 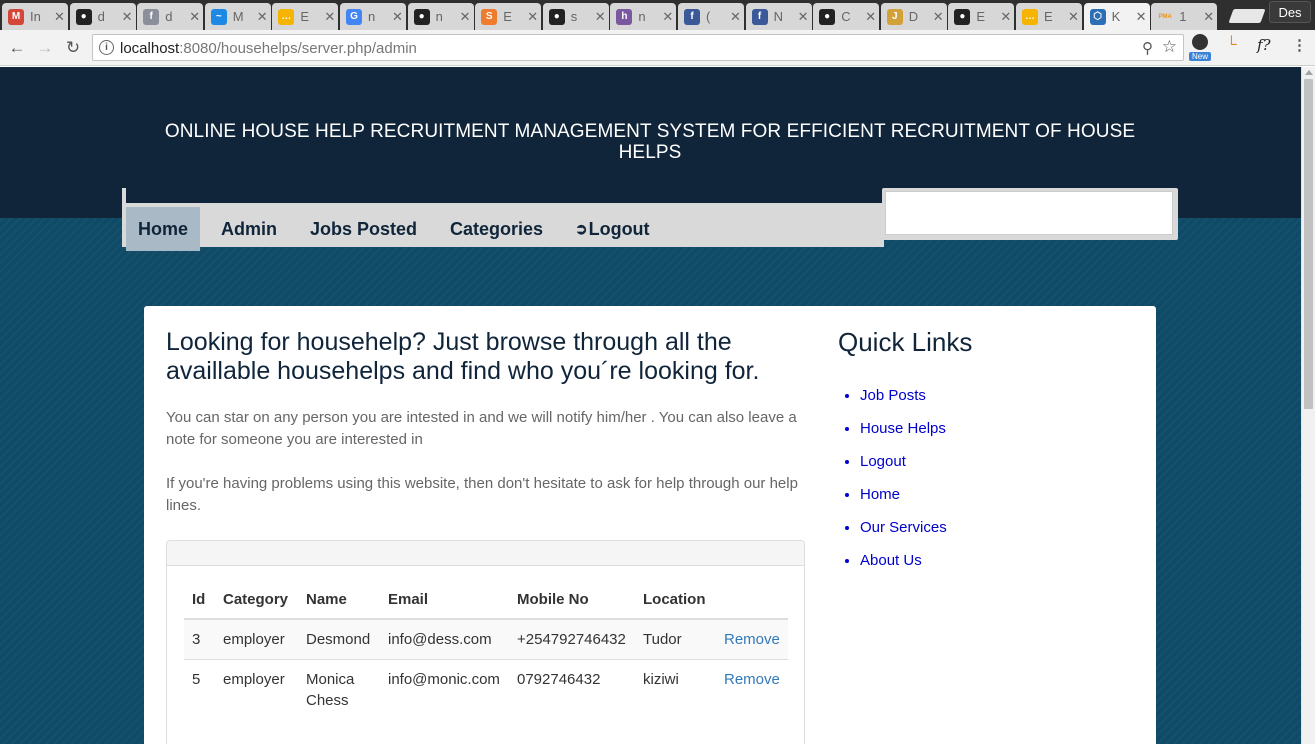 What do you see at coordinates (1299, 45) in the screenshot?
I see `menu-kebab-icon: ⋮` at bounding box center [1299, 45].